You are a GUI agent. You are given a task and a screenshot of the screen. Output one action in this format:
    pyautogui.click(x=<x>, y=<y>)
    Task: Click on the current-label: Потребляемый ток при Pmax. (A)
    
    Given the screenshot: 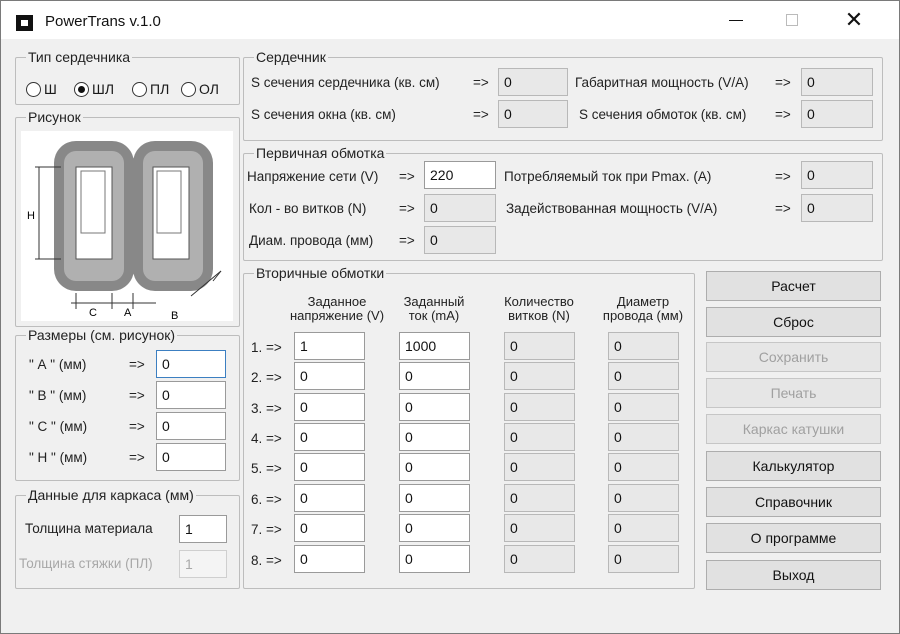 What is the action you would take?
    pyautogui.click(x=608, y=176)
    